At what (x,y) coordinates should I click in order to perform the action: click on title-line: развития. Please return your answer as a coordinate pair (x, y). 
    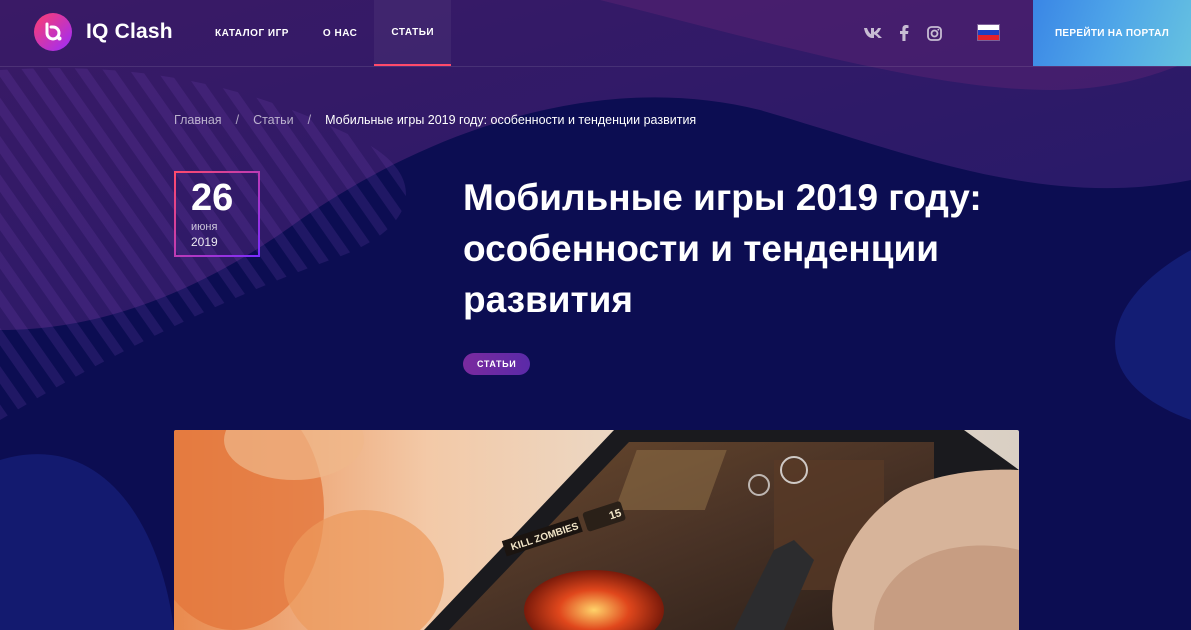
    Looking at the image, I should click on (548, 299).